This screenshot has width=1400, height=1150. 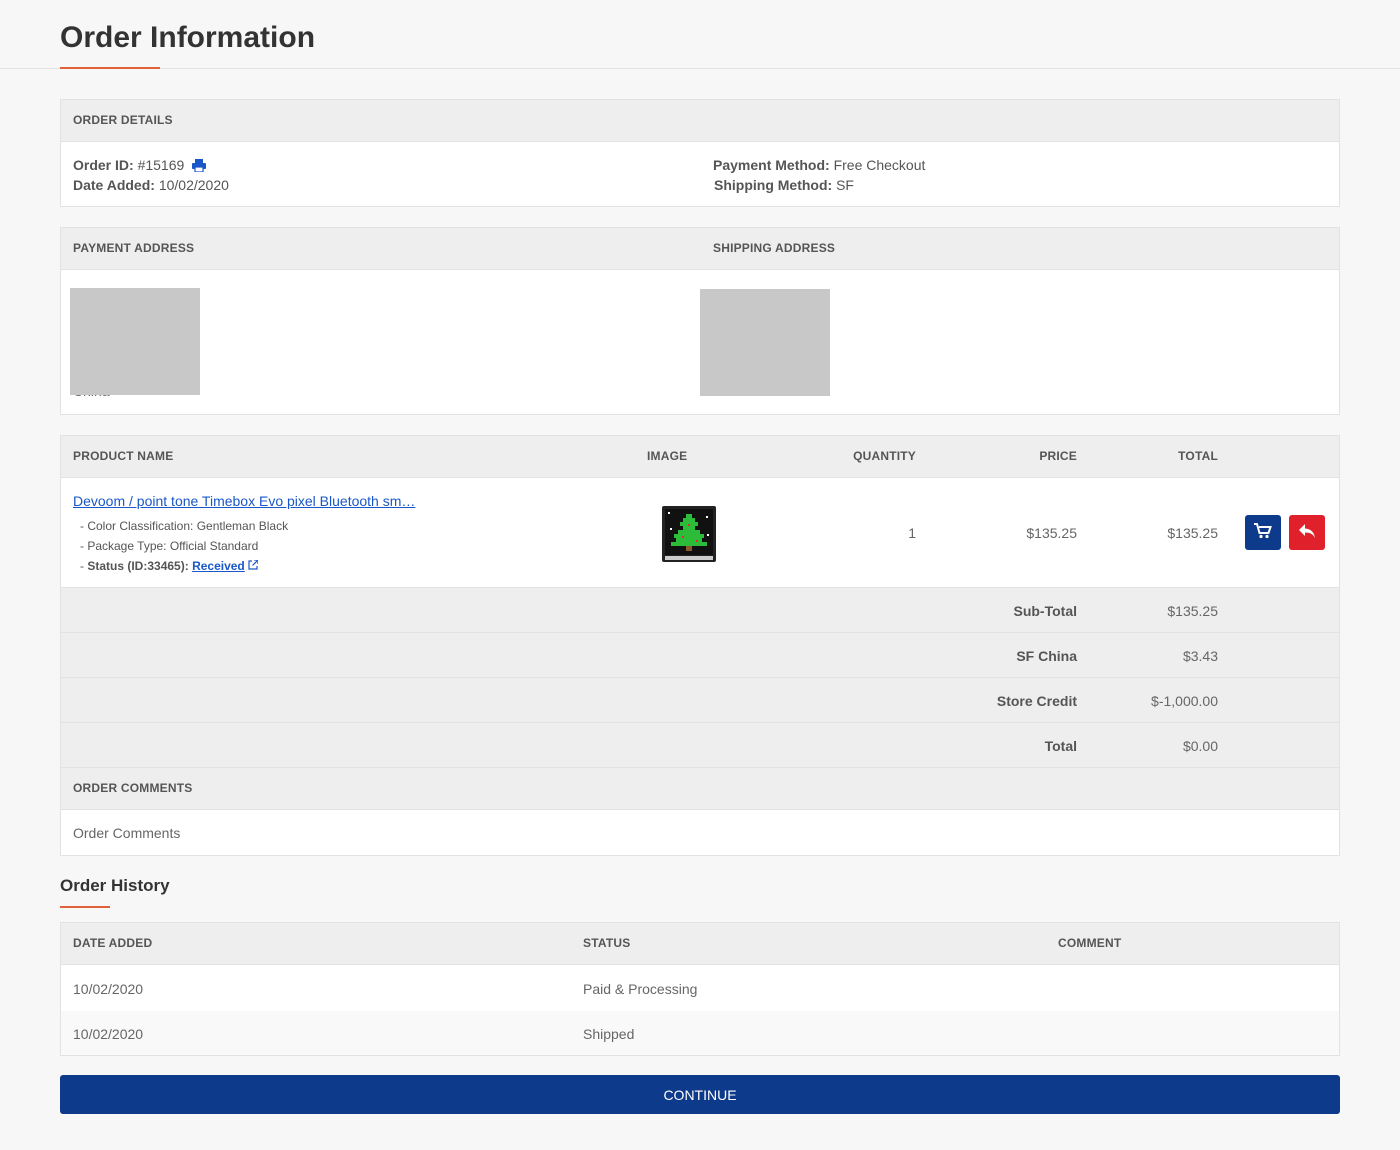 I want to click on product-image, so click(x=689, y=534).